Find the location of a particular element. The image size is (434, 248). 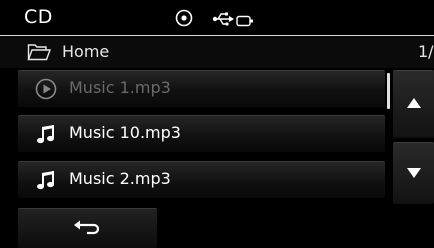

disc-icon is located at coordinates (184, 20).